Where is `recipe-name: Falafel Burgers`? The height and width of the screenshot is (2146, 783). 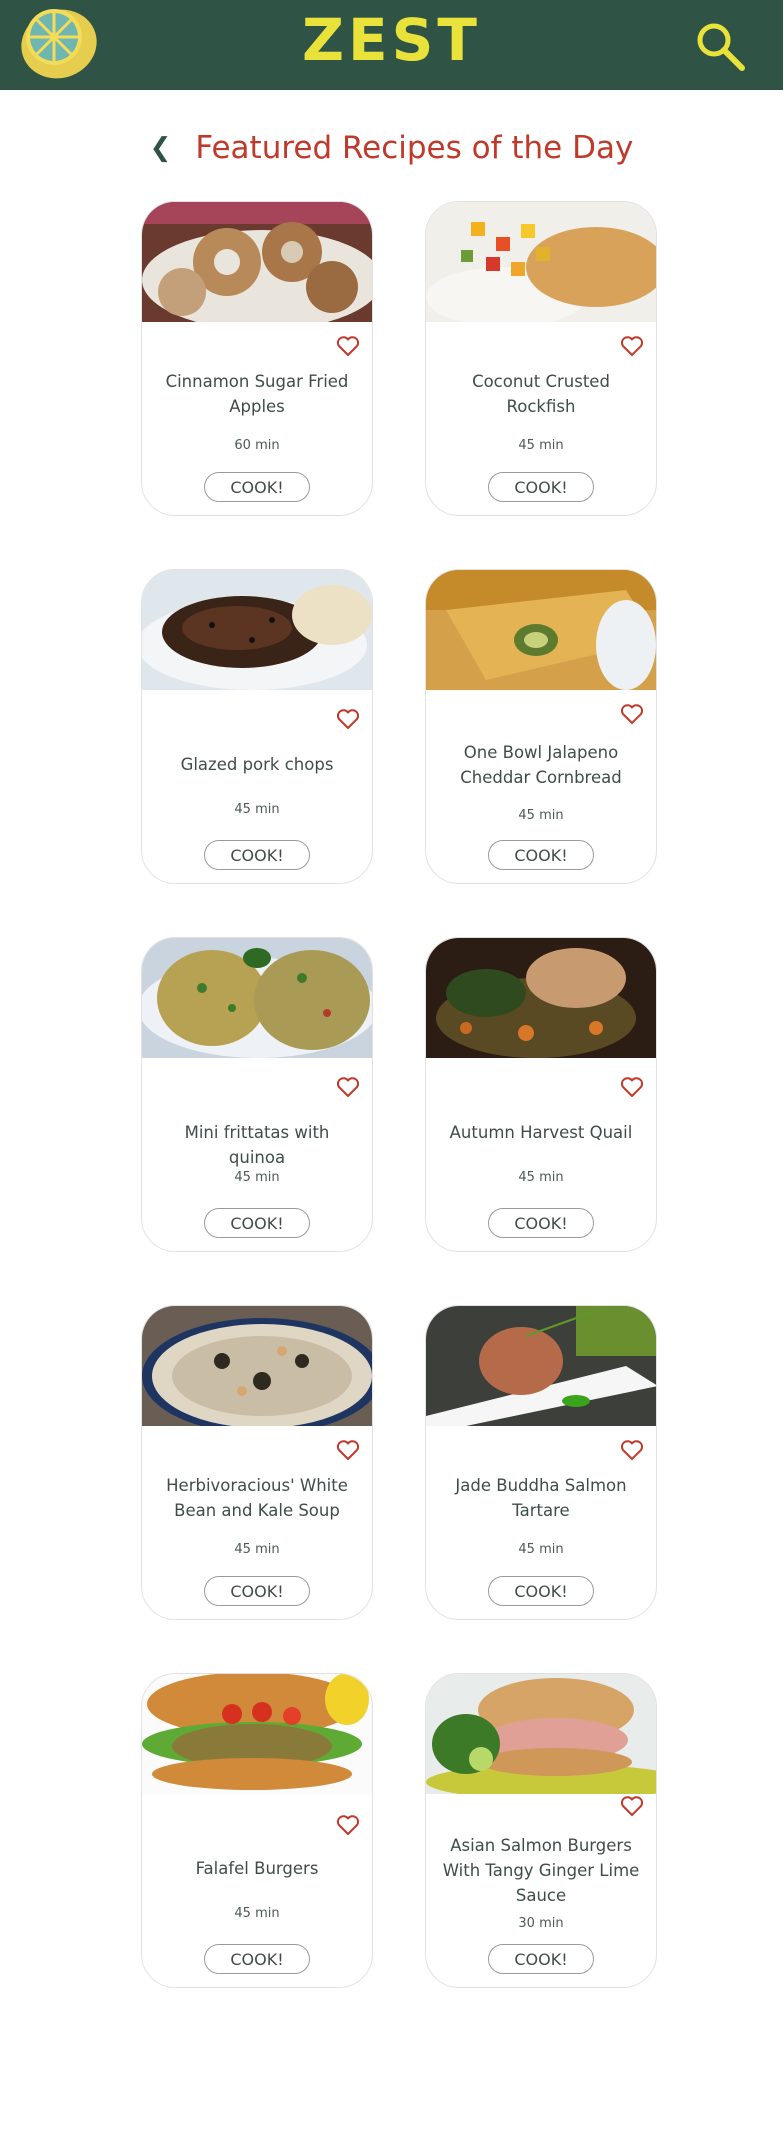 recipe-name: Falafel Burgers is located at coordinates (257, 1868).